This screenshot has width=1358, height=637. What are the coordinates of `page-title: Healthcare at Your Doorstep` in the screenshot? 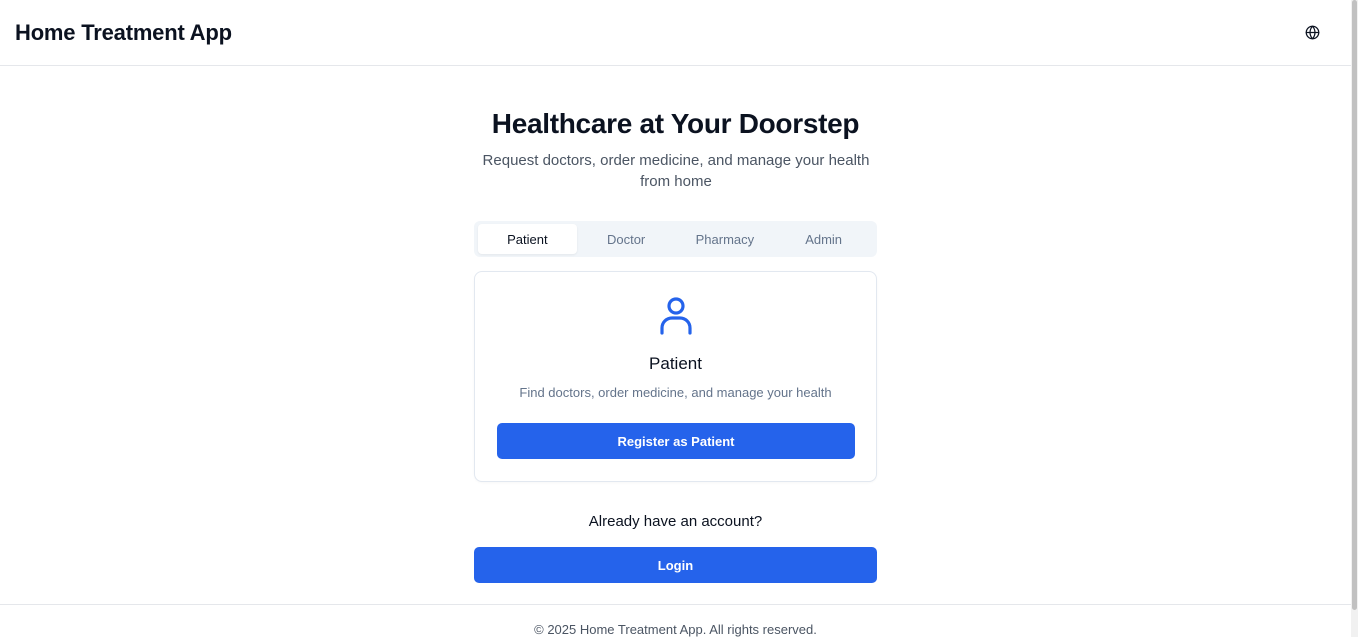 It's located at (675, 123).